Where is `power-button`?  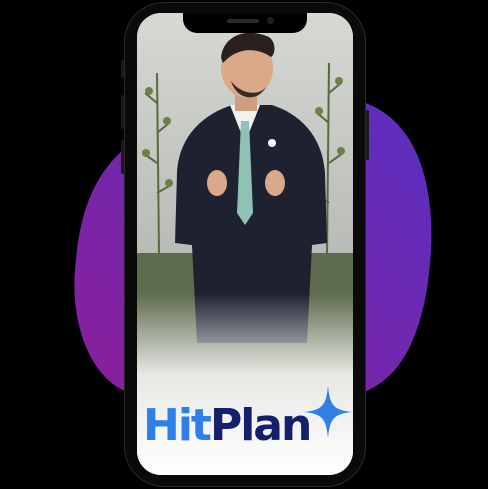 power-button is located at coordinates (367, 135).